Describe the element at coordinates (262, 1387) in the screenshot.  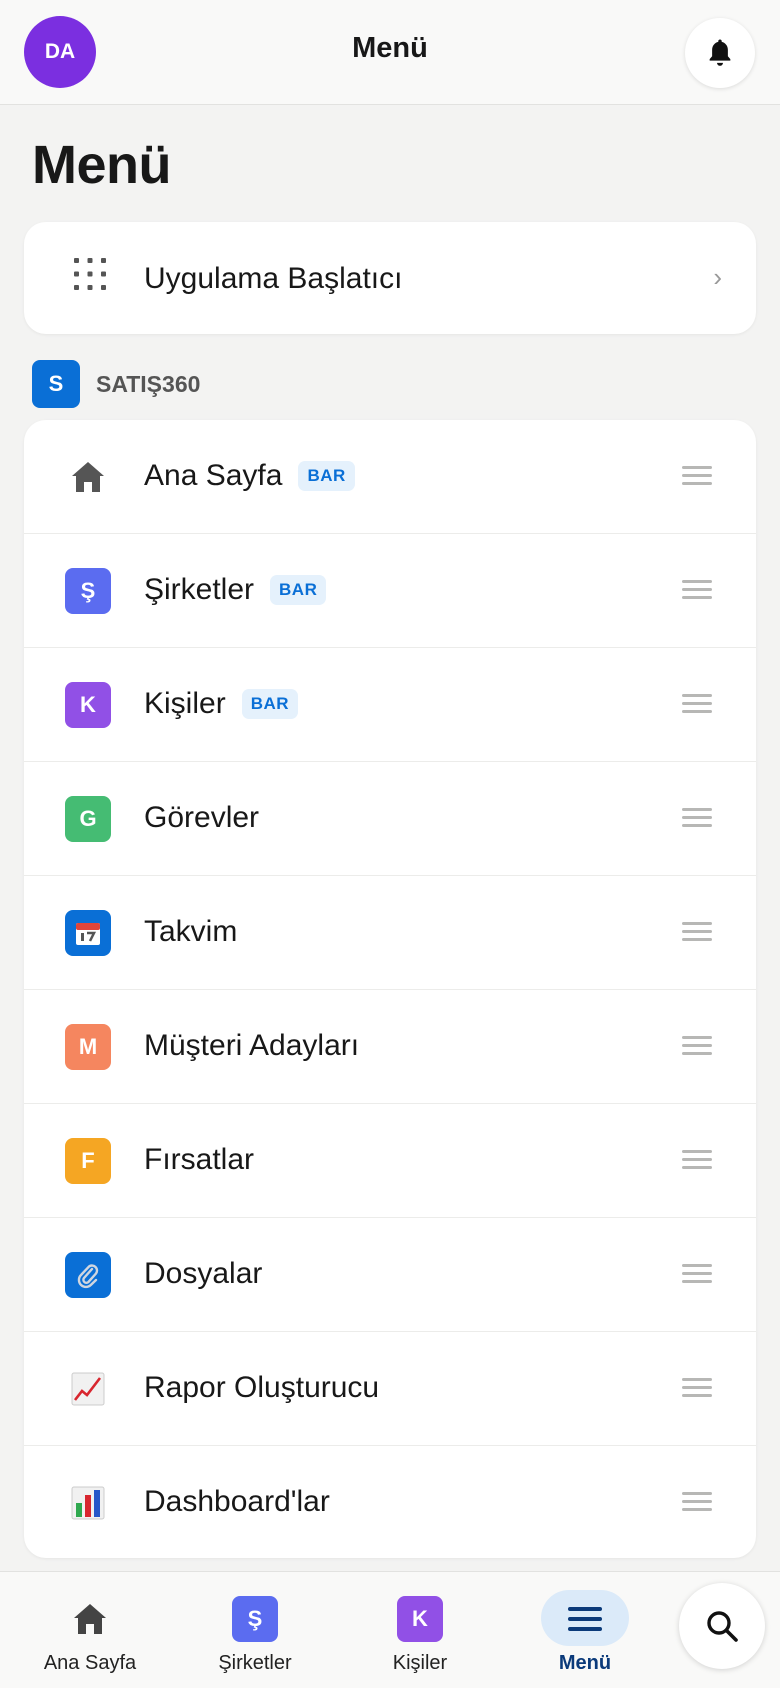
I see `menu-item-label: Rapor Oluşturucu` at that location.